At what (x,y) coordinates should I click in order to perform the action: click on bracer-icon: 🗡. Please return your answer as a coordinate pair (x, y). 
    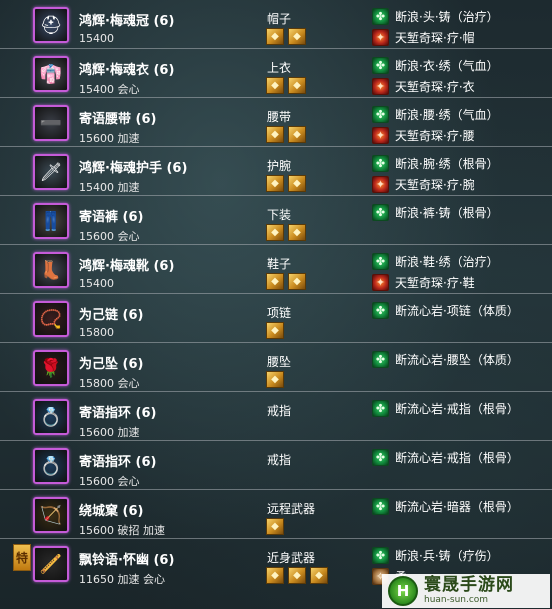
    Looking at the image, I should click on (51, 172).